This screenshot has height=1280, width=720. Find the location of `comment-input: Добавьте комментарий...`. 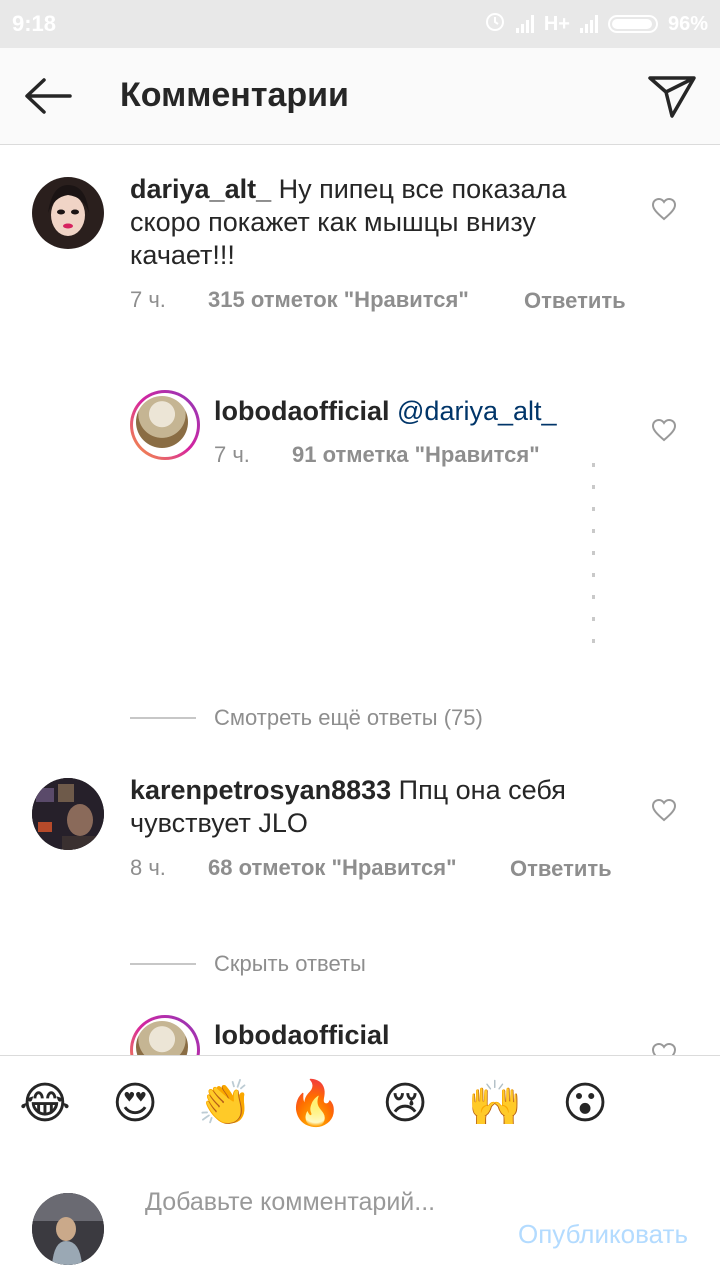

comment-input: Добавьте комментарий... is located at coordinates (295, 1202).